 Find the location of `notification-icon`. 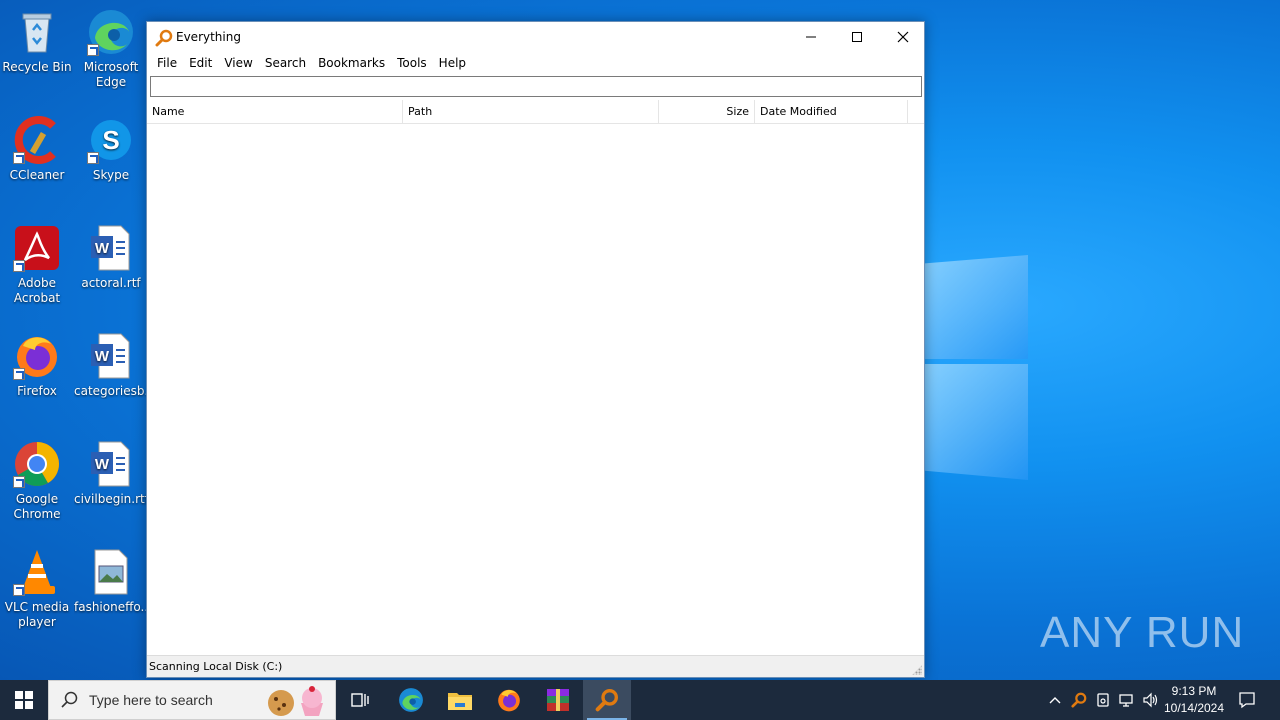

notification-icon is located at coordinates (1247, 700).